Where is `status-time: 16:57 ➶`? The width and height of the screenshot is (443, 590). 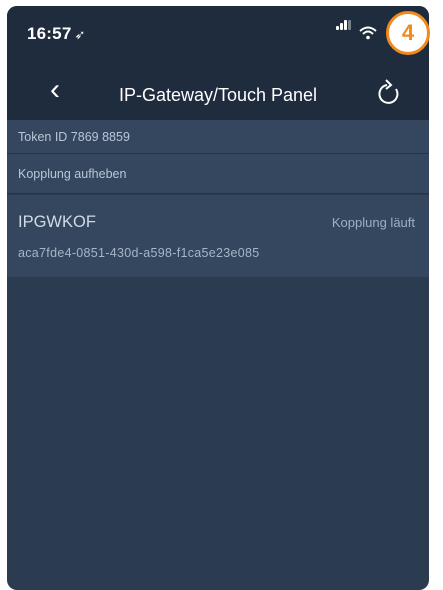
status-time: 16:57 ➶ is located at coordinates (56, 34).